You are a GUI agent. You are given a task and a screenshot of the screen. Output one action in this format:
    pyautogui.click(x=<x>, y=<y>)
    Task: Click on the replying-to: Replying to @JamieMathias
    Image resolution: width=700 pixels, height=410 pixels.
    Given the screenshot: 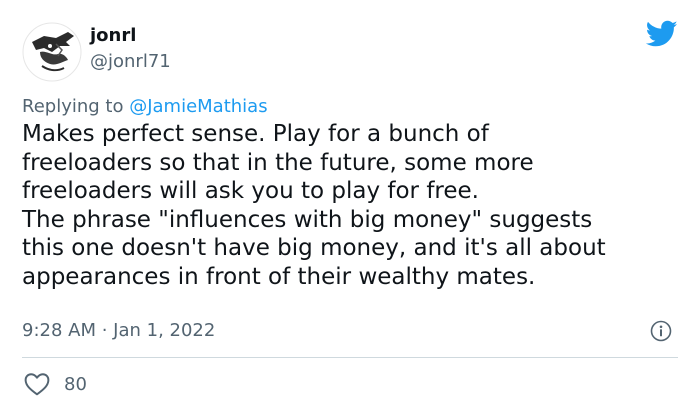 What is the action you would take?
    pyautogui.click(x=145, y=106)
    